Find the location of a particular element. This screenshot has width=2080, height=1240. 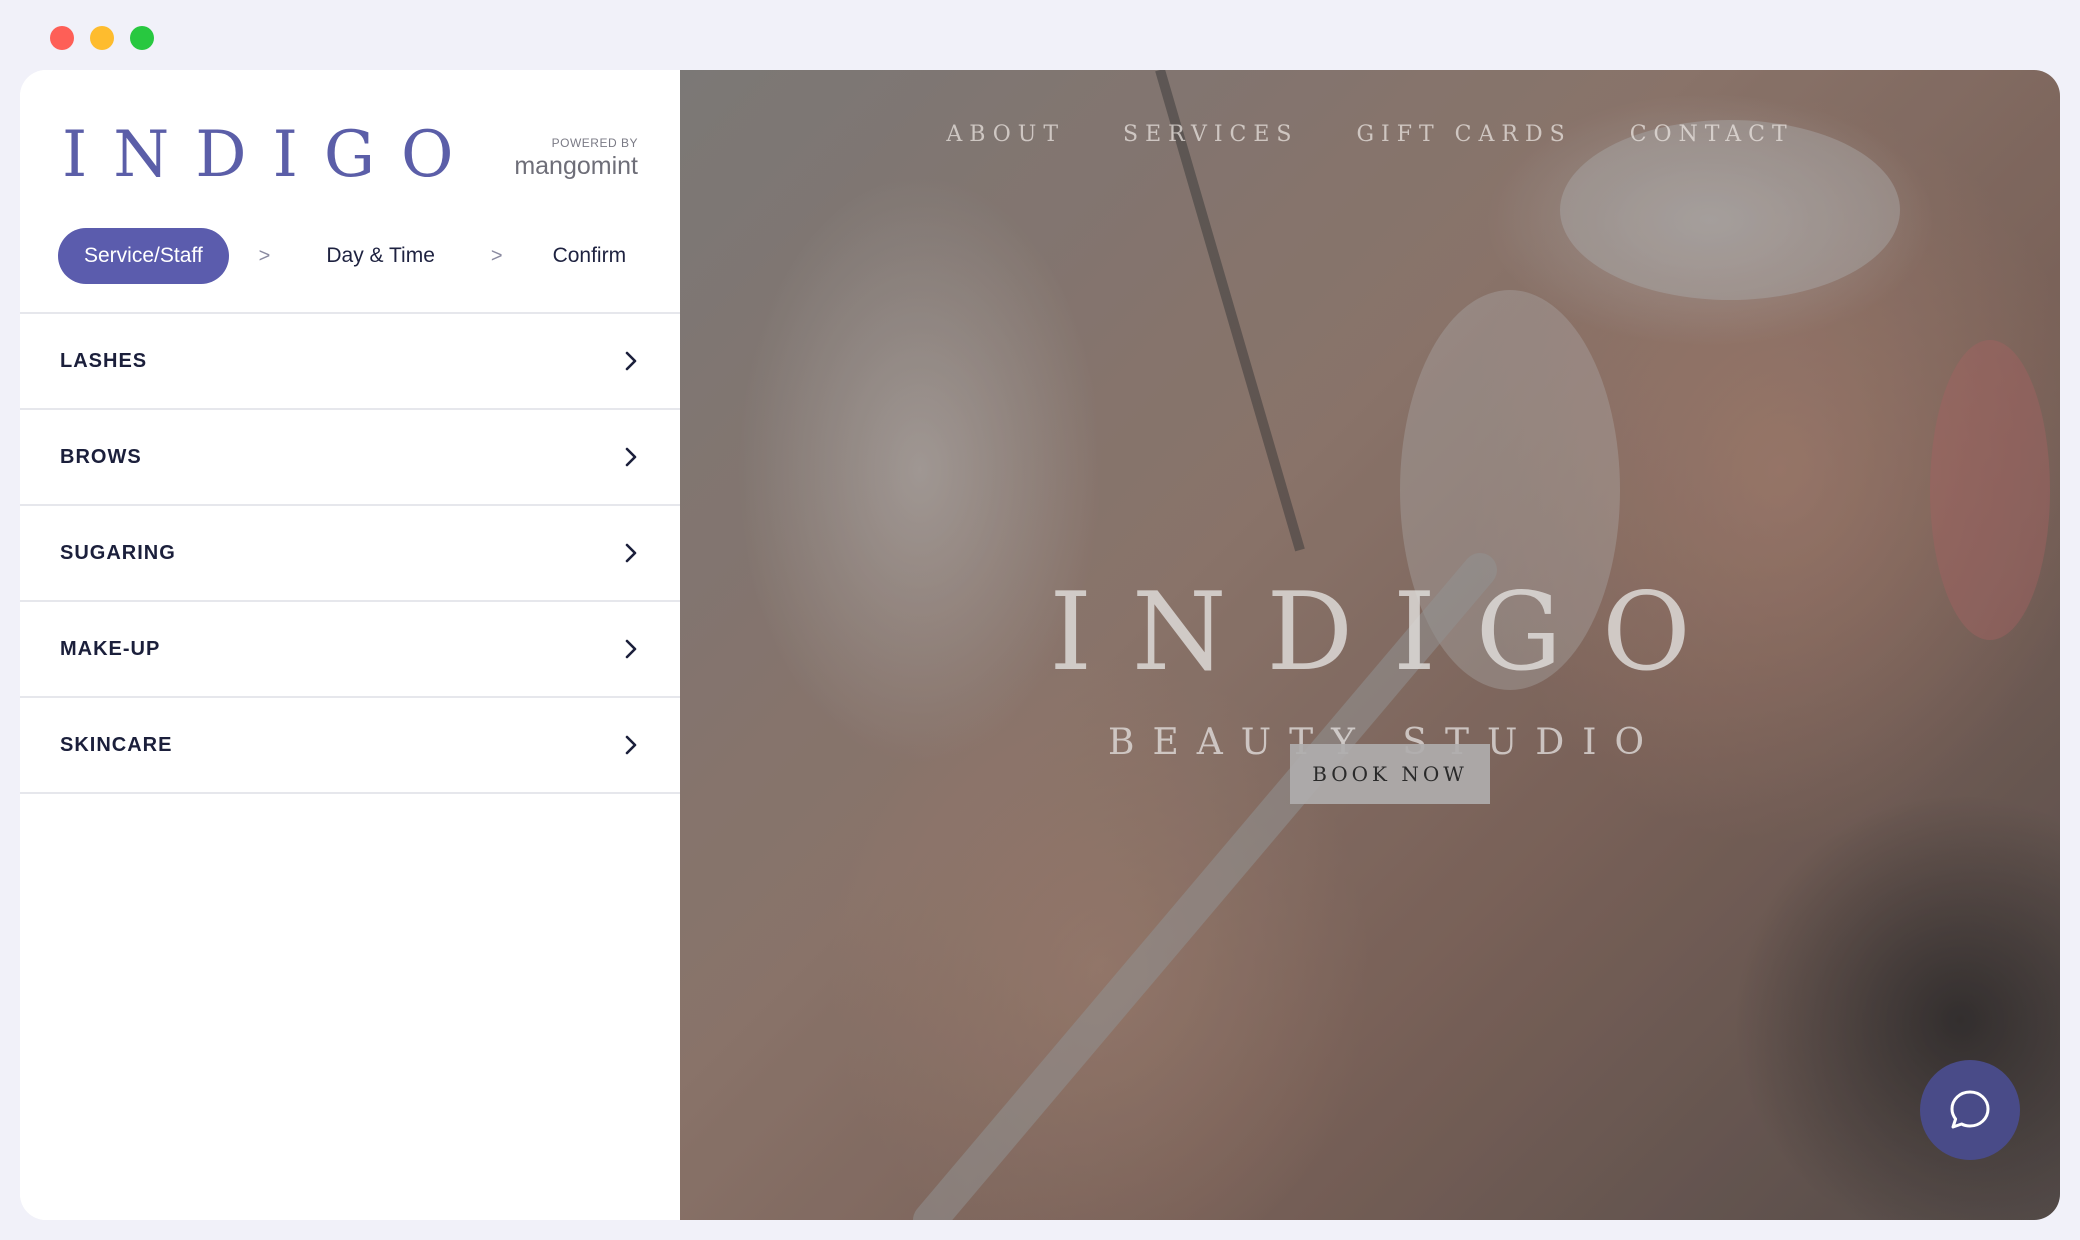

category-brows: BROWS is located at coordinates (350, 458).